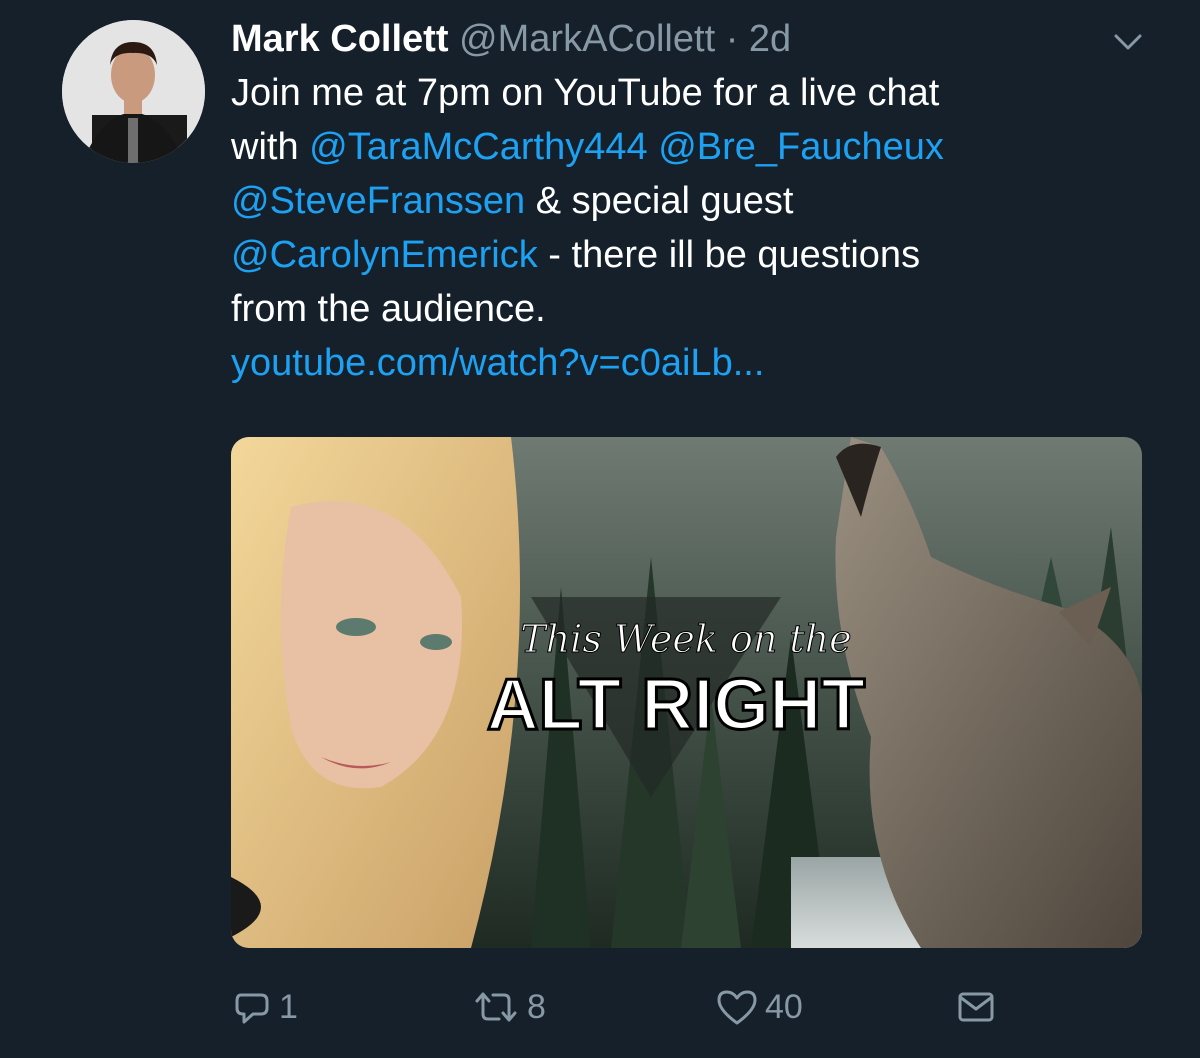  What do you see at coordinates (378, 201) in the screenshot?
I see `mention-steve: @SteveFranssen` at bounding box center [378, 201].